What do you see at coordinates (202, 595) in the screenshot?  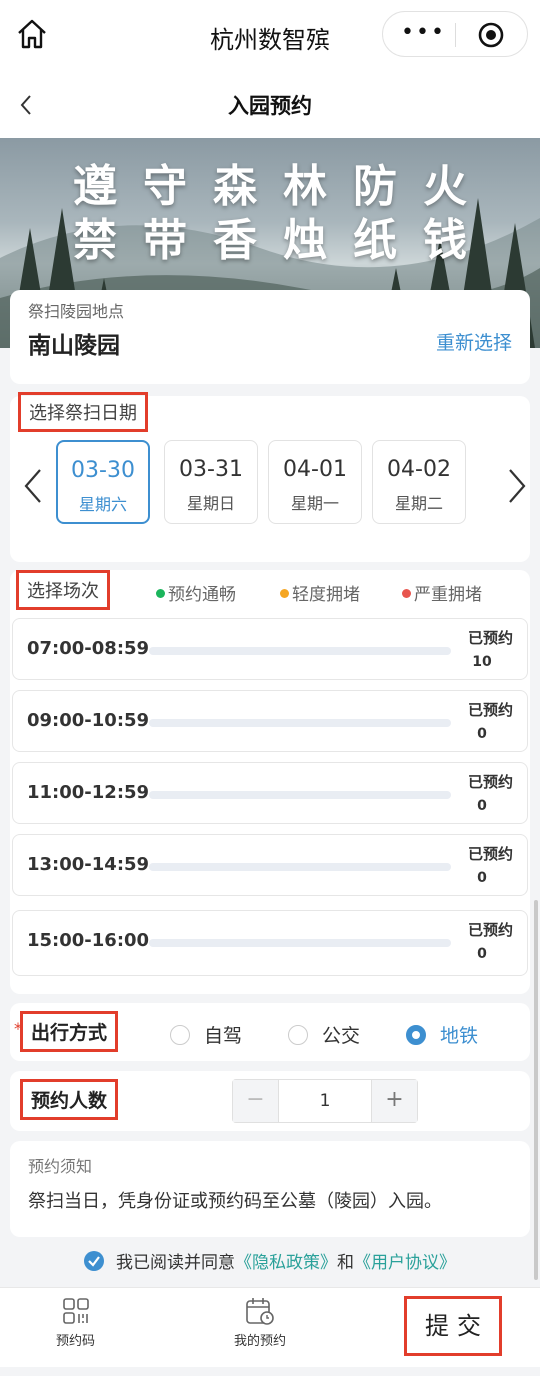 I see `legend-label: 预约通畅` at bounding box center [202, 595].